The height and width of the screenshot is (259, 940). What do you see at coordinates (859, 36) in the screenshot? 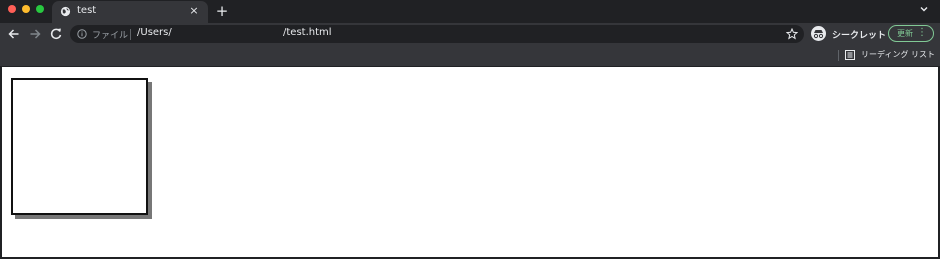
I see `incognito-label: シークレット` at bounding box center [859, 36].